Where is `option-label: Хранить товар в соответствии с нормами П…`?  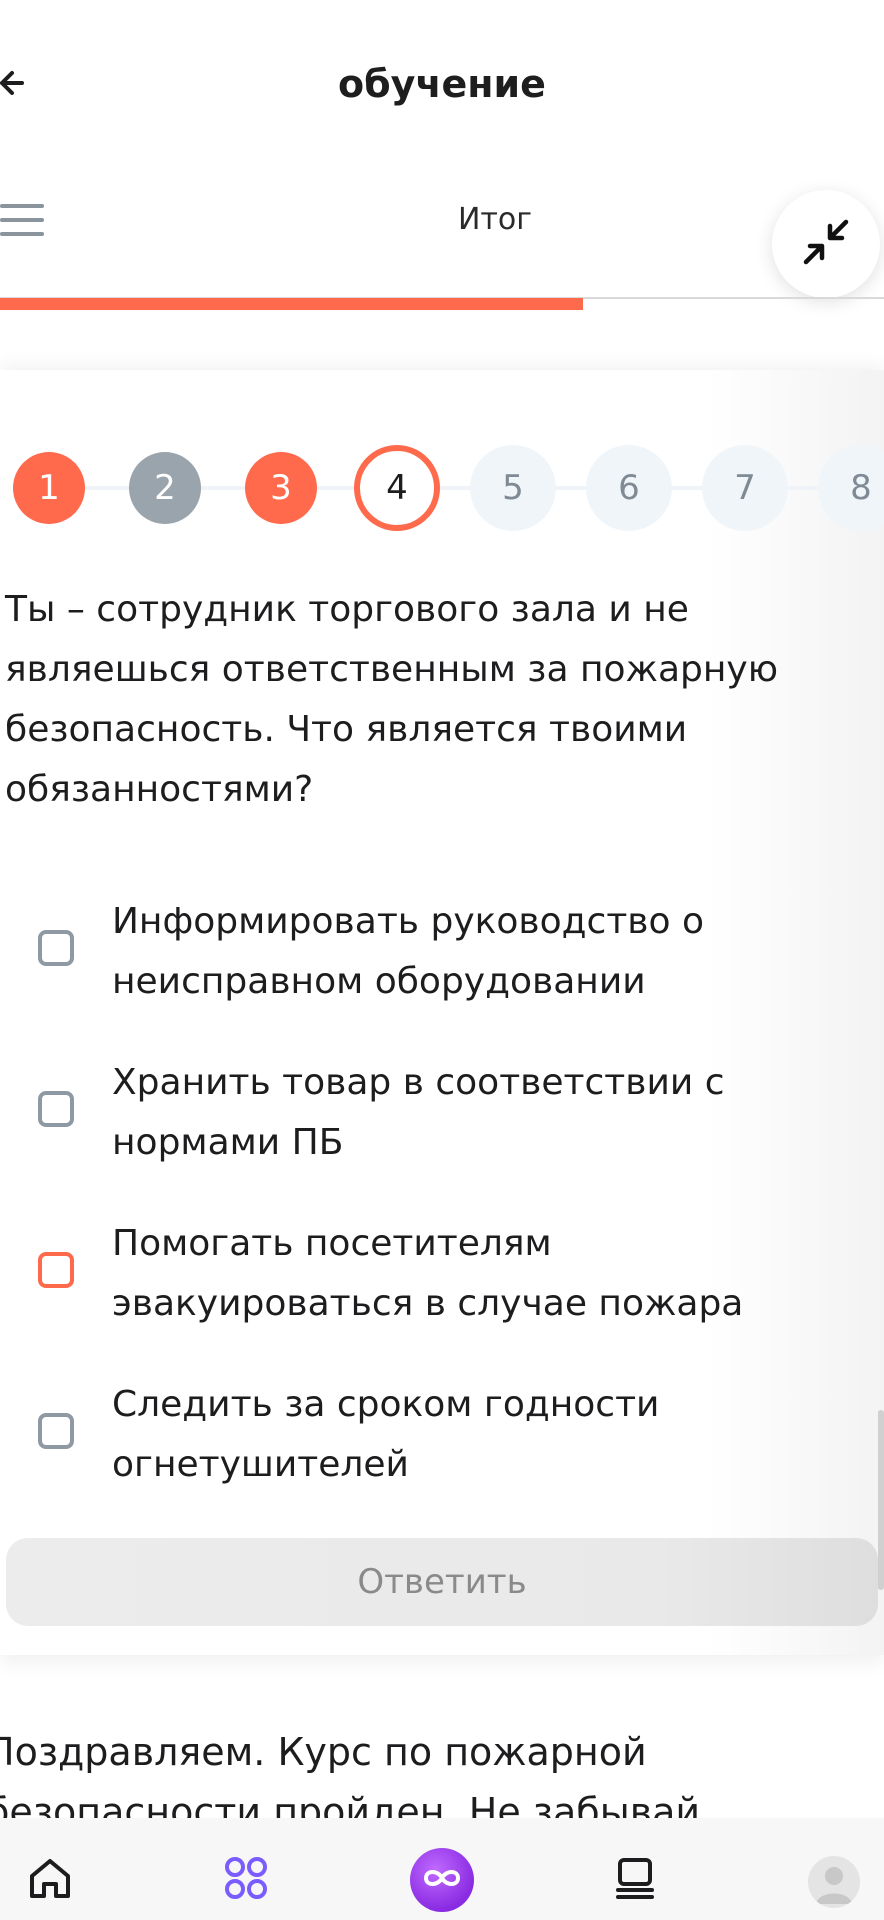
option-label: Хранить товар в соответствии с нормами П… is located at coordinates (418, 1112).